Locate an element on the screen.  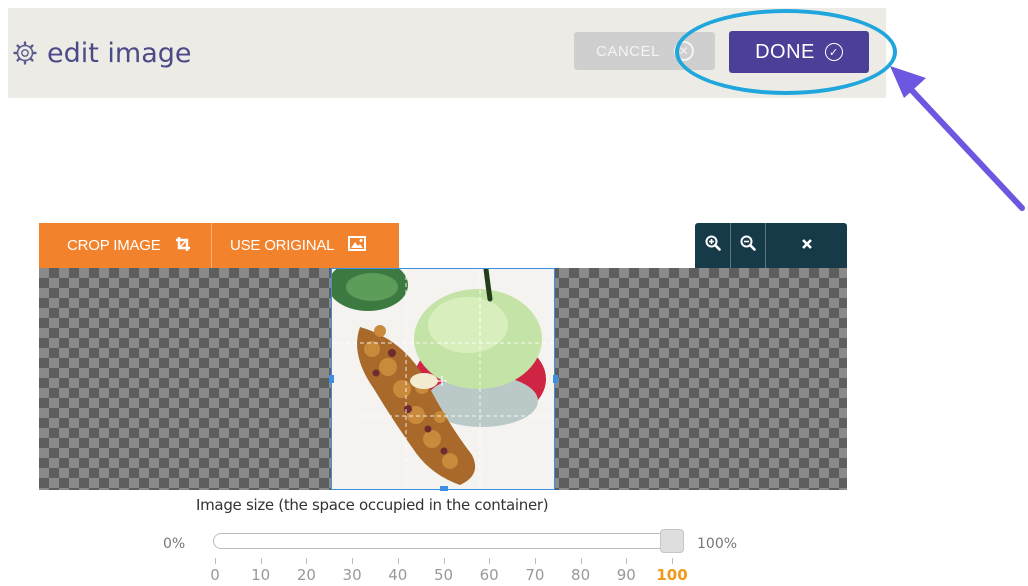
zoom-in-button is located at coordinates (712, 245).